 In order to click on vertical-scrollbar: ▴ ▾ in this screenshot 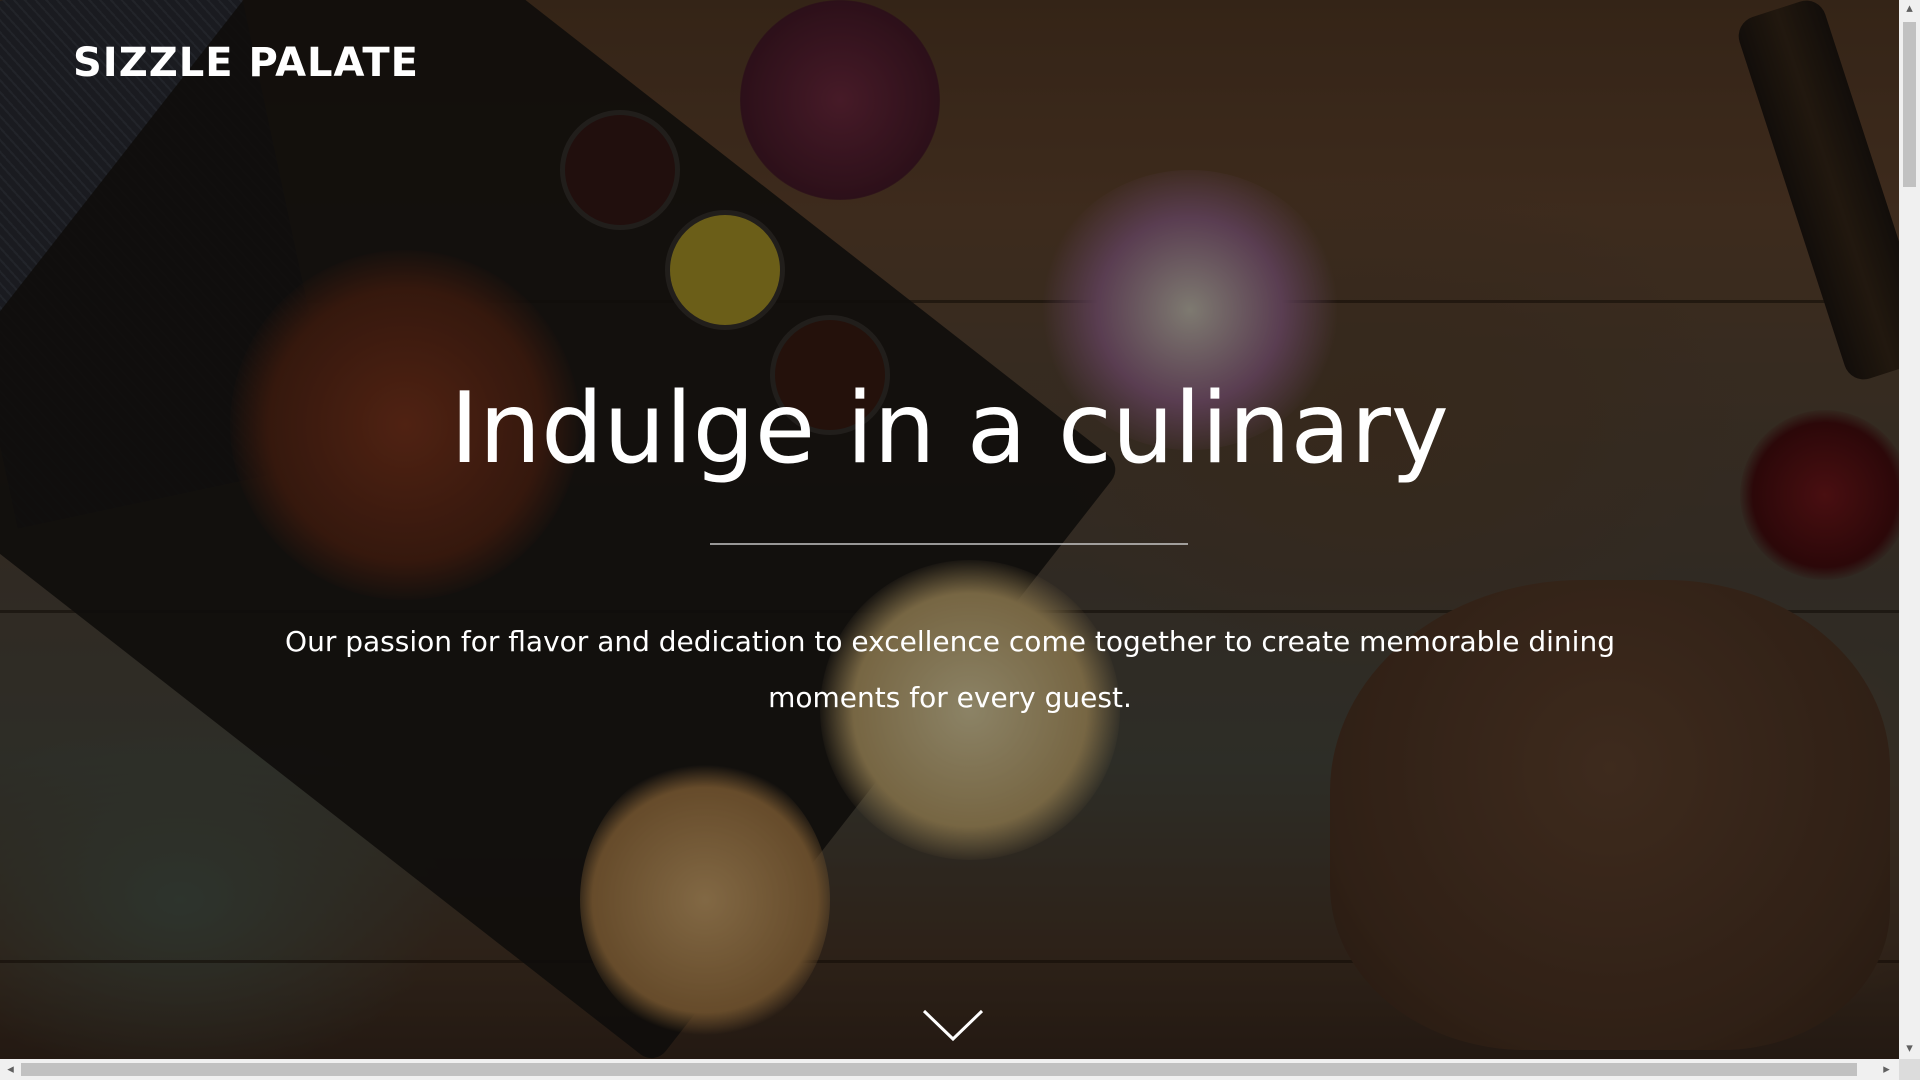, I will do `click(1909, 529)`.